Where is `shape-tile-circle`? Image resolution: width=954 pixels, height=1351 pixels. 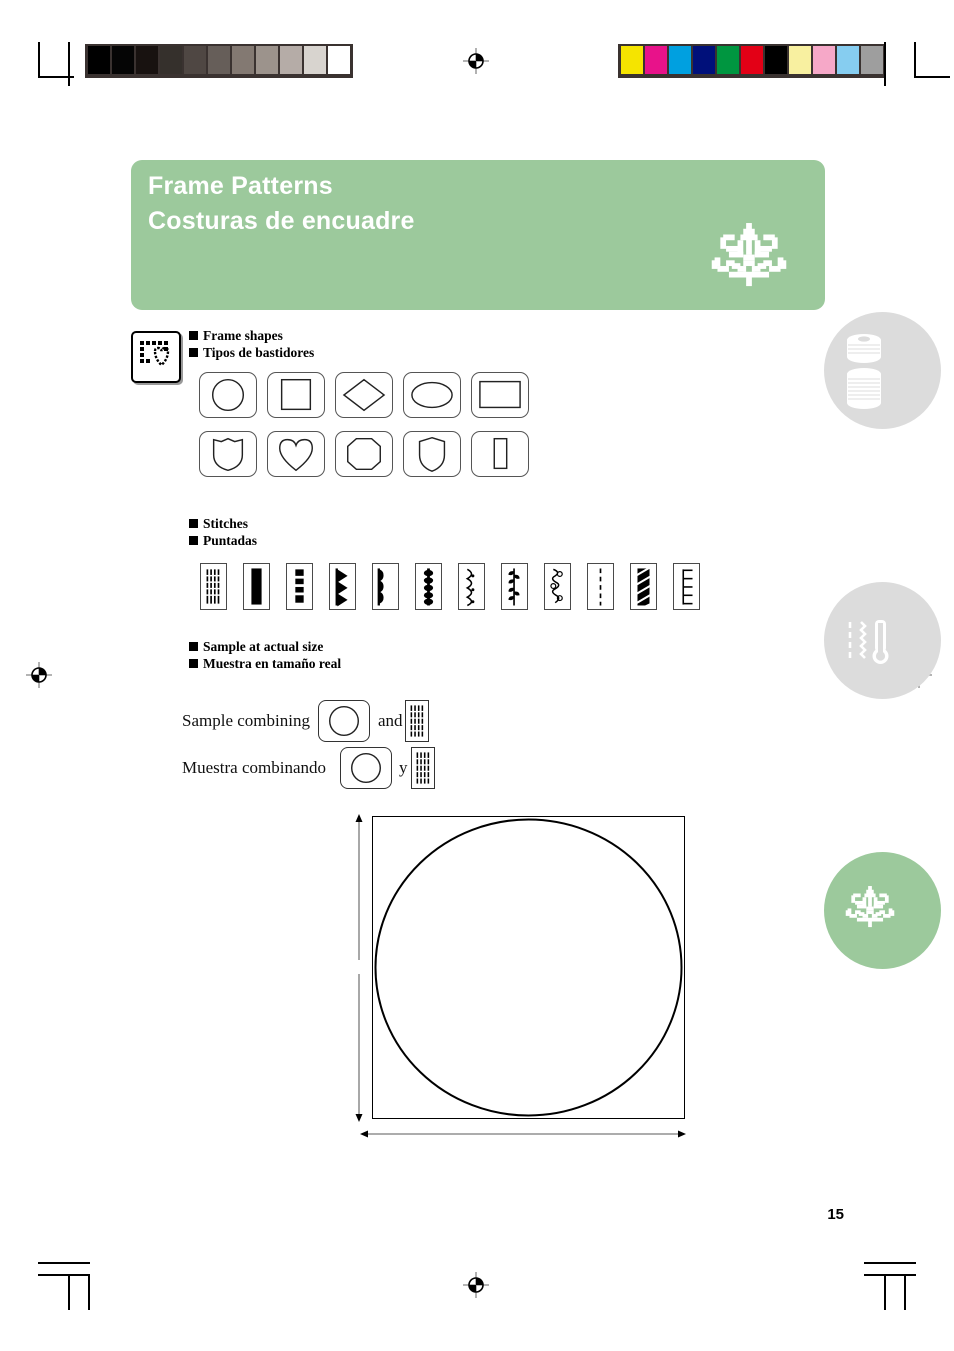 shape-tile-circle is located at coordinates (228, 395).